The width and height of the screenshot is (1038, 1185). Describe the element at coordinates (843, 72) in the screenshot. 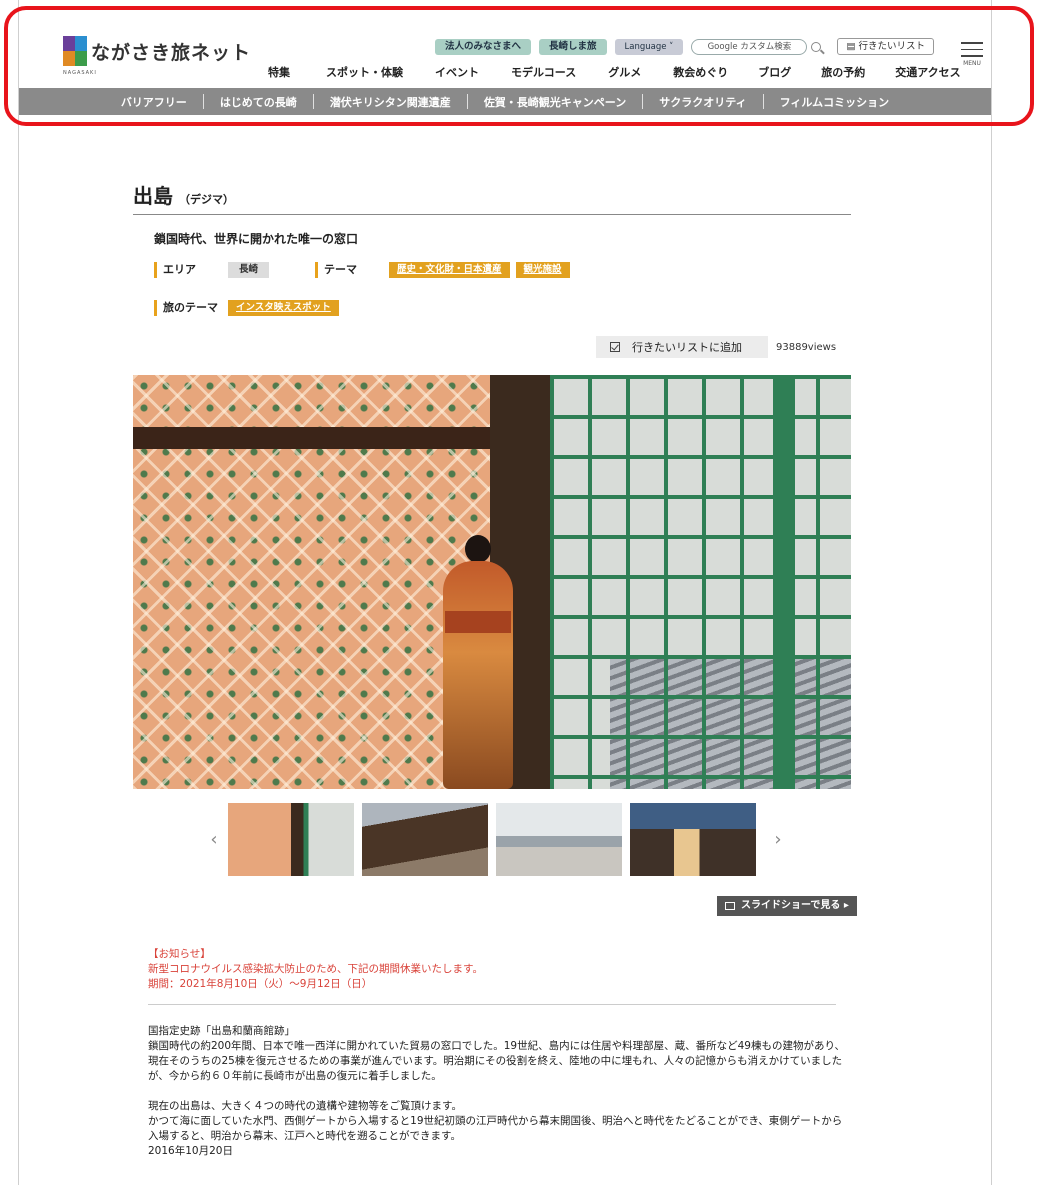

I see `nav-booking: 旅の予約` at that location.